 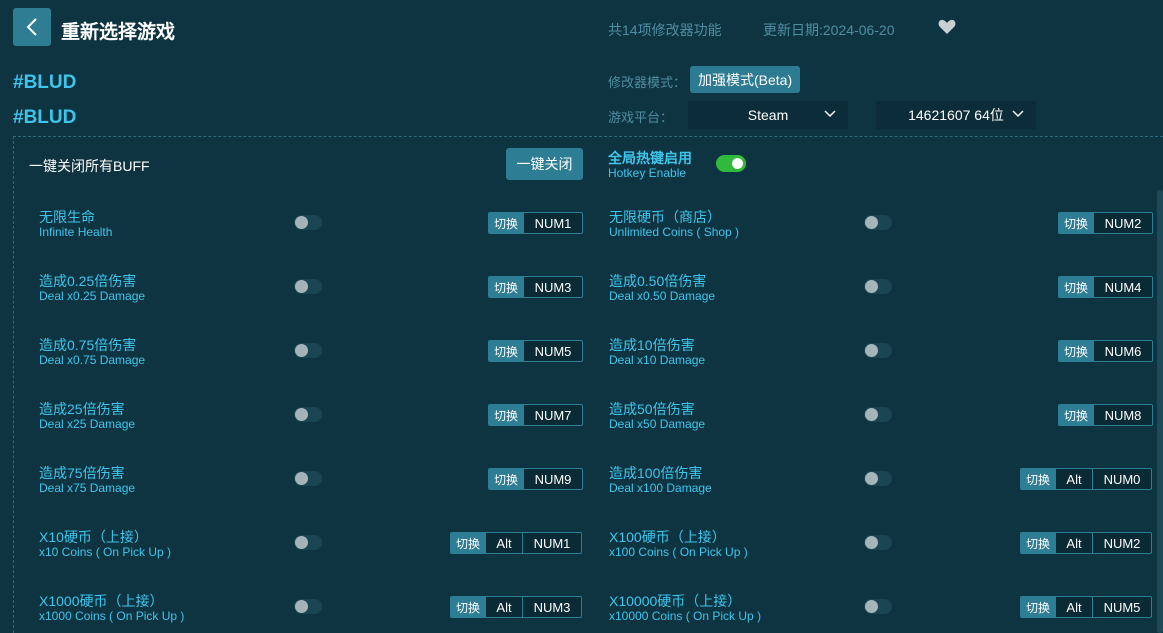 I want to click on hotkey-group: 切换 NUM1, so click(x=535, y=223).